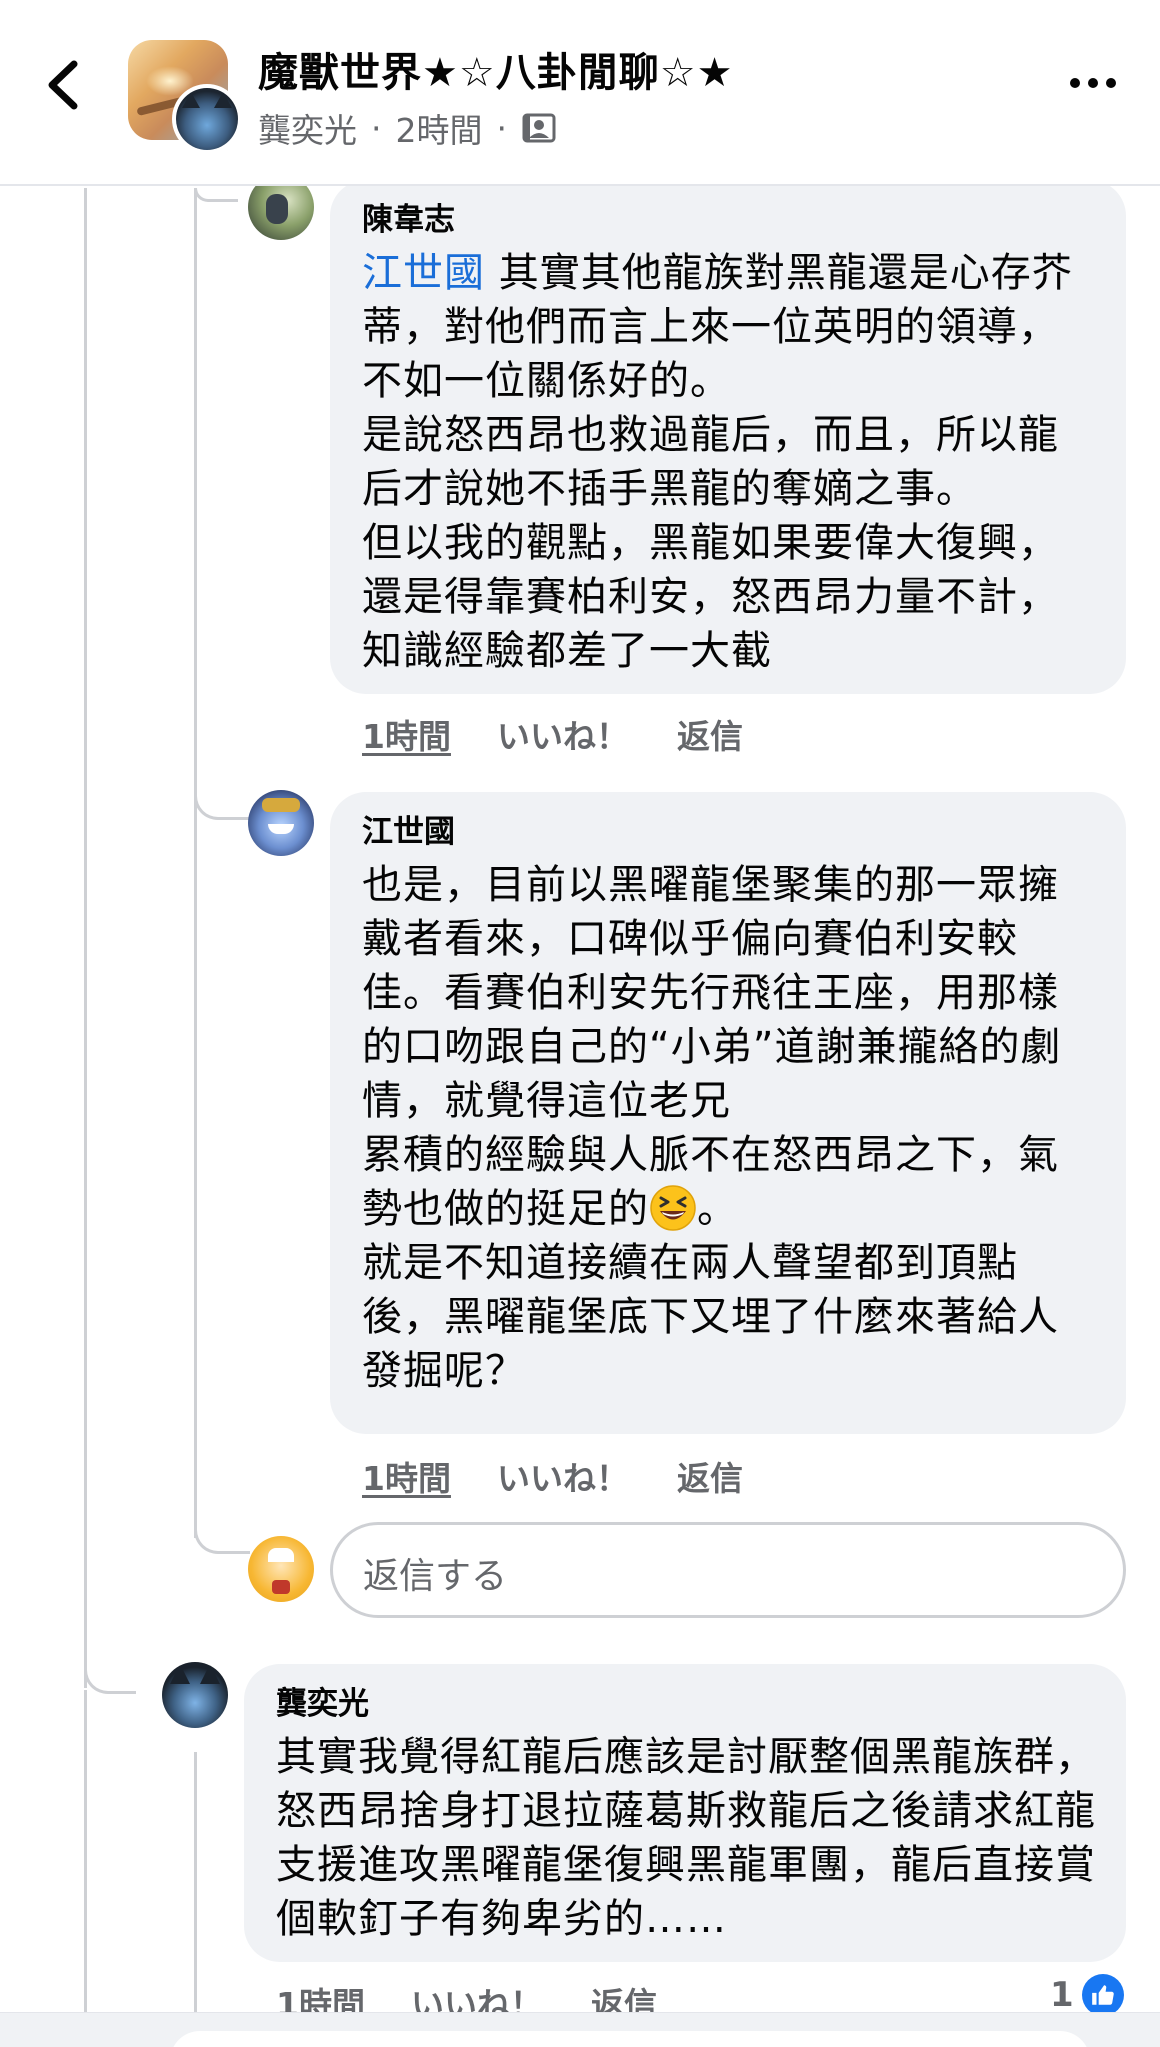  Describe the element at coordinates (85, 1855) in the screenshot. I see `thread-line-outer-continue` at that location.